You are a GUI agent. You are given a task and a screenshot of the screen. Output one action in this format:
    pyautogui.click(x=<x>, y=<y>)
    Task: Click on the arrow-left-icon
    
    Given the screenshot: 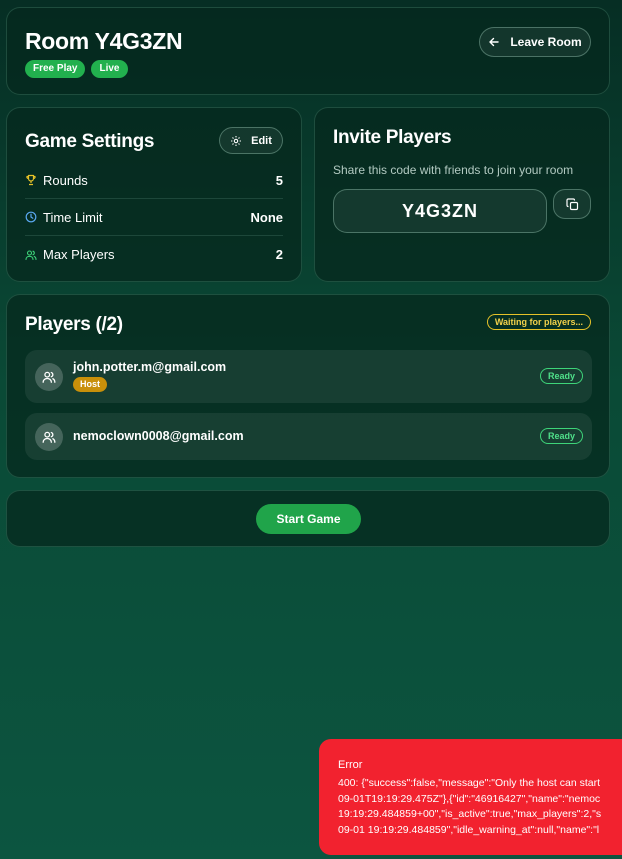 What is the action you would take?
    pyautogui.click(x=494, y=42)
    